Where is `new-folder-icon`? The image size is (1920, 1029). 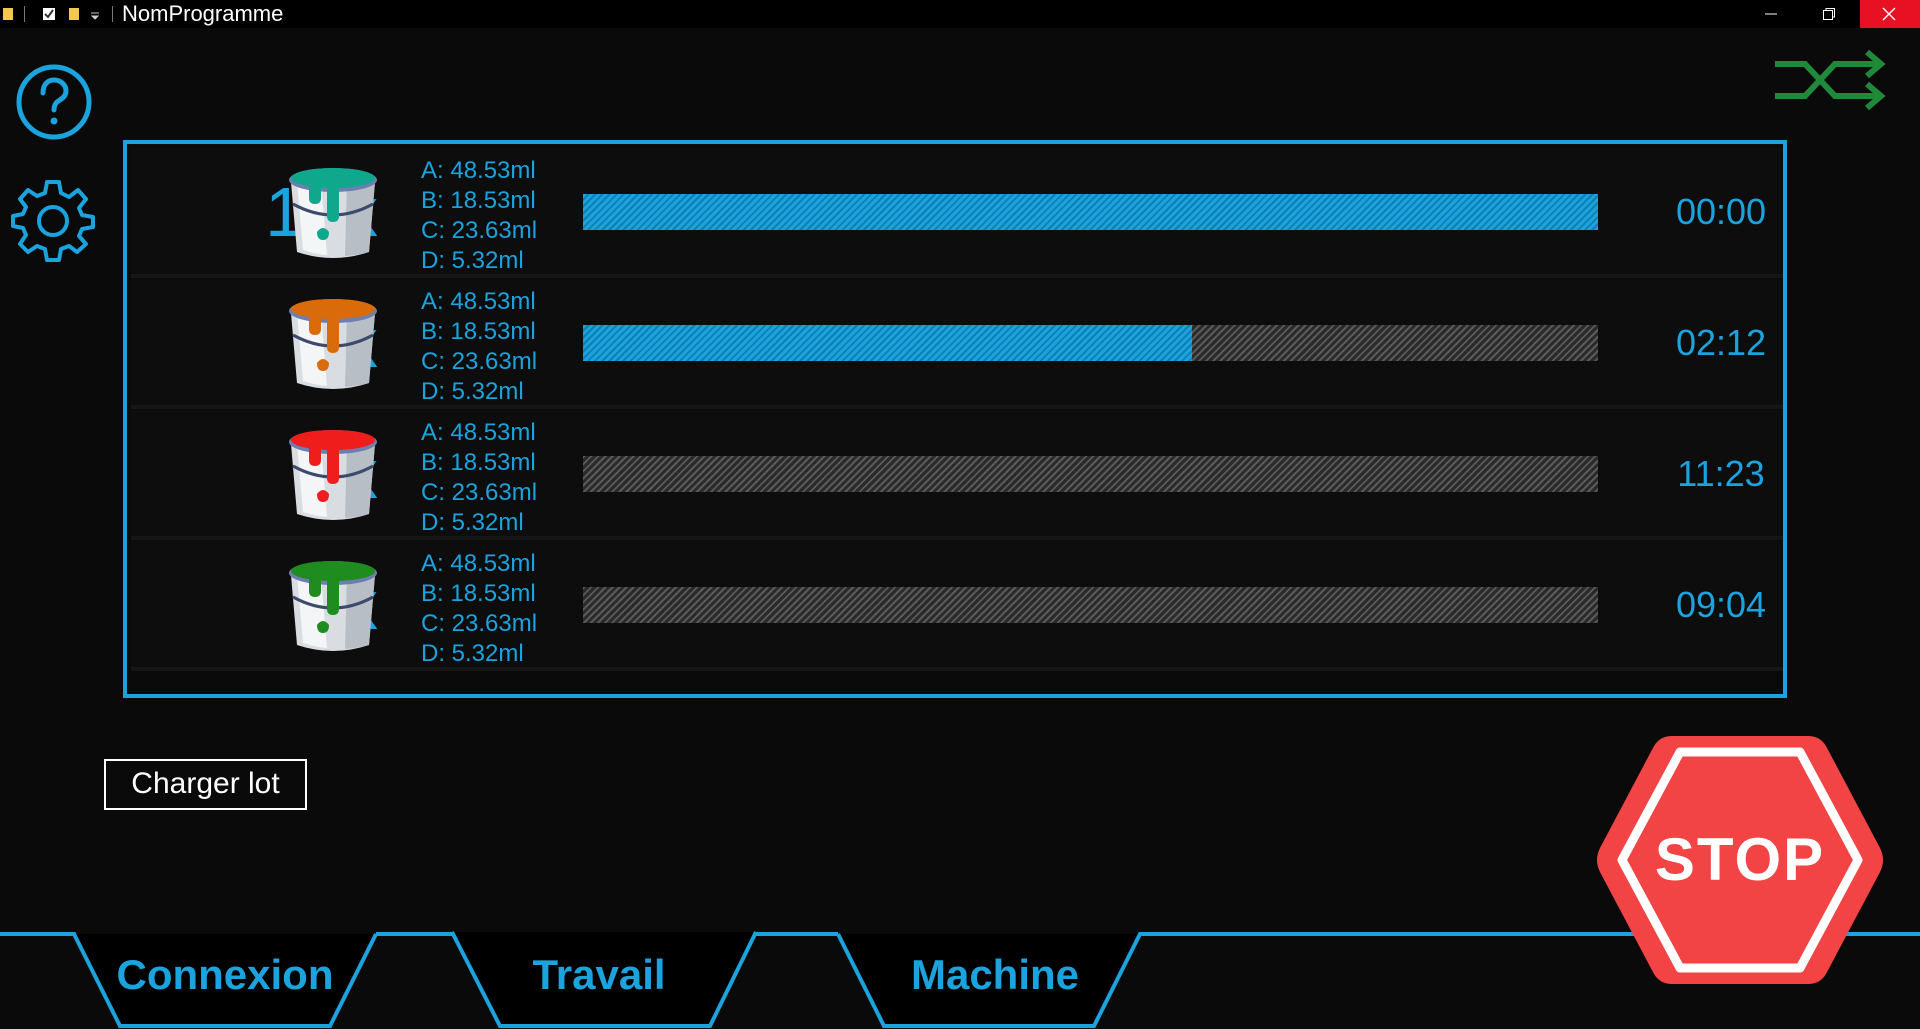
new-folder-icon is located at coordinates (74, 14).